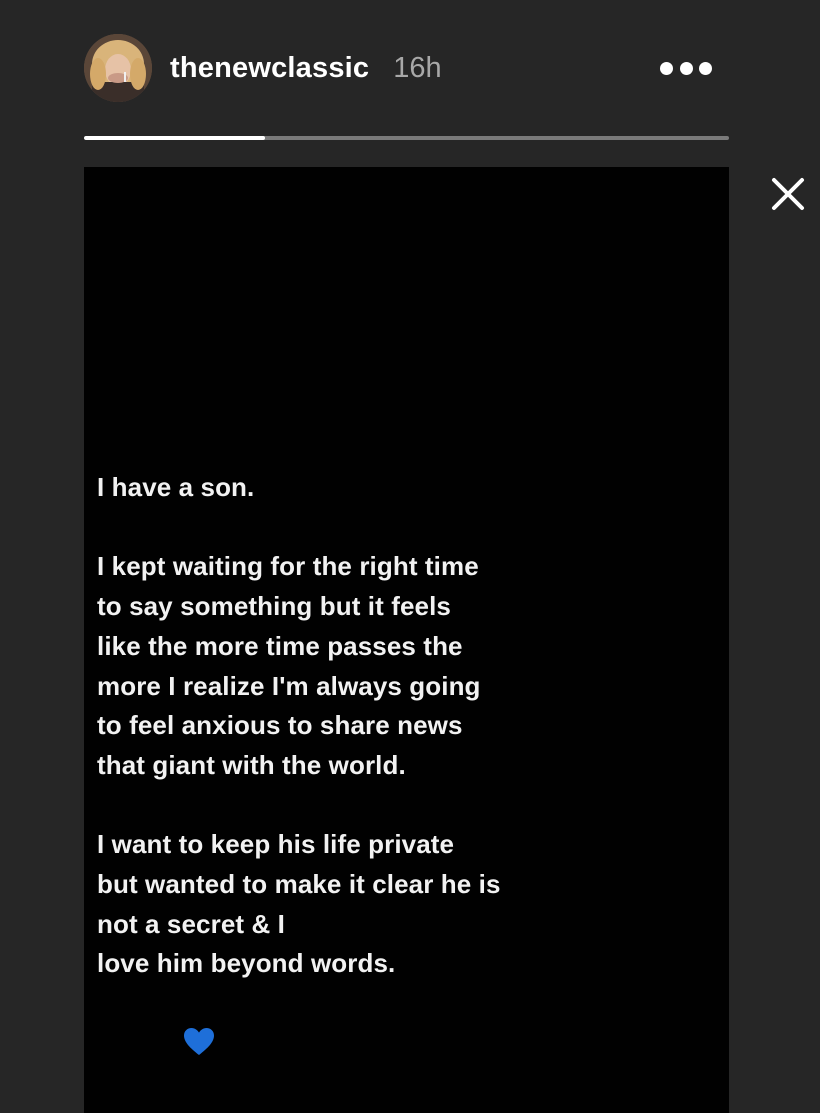 The height and width of the screenshot is (1113, 820). What do you see at coordinates (288, 566) in the screenshot?
I see `story-line: I kept waiting for the right time` at bounding box center [288, 566].